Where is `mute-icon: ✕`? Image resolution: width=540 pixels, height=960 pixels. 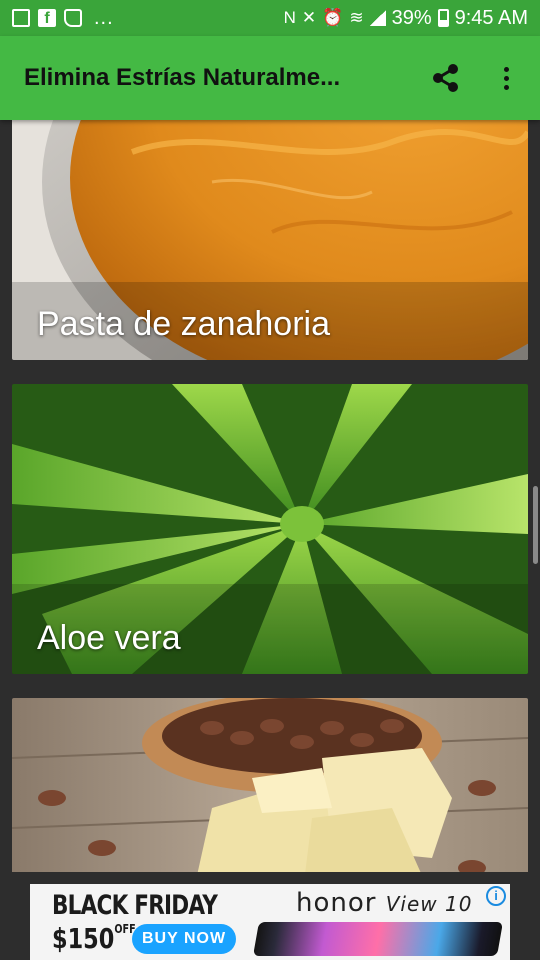
mute-icon: ✕ is located at coordinates (309, 17).